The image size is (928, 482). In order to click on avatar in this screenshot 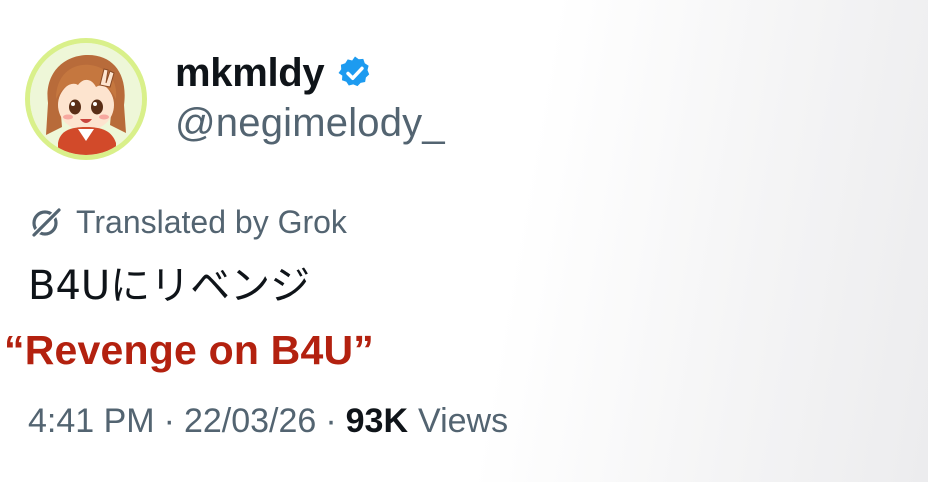, I will do `click(86, 99)`.